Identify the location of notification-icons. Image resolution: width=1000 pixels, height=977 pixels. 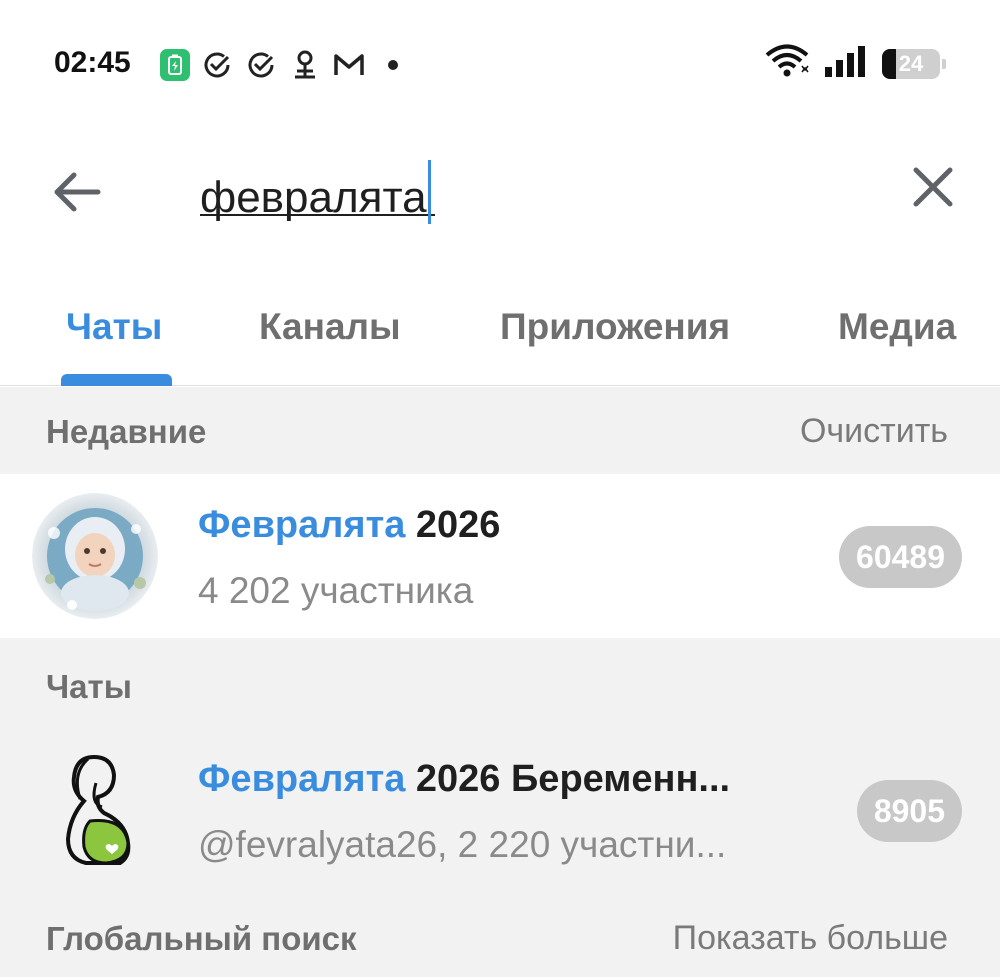
(285, 65).